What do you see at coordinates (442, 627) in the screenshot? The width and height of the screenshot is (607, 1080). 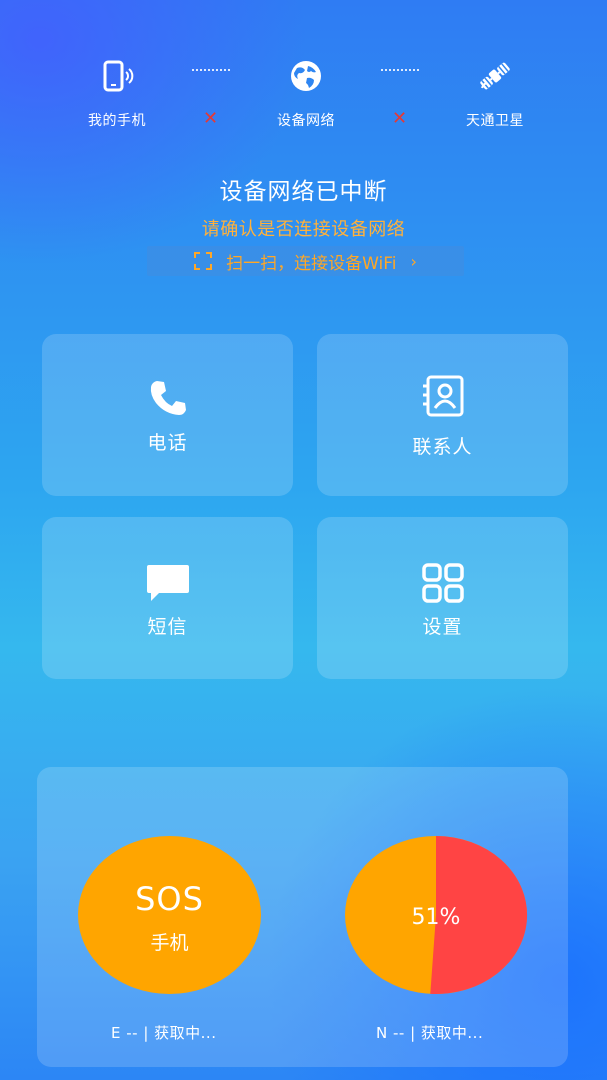 I see `tile-label: 设置` at bounding box center [442, 627].